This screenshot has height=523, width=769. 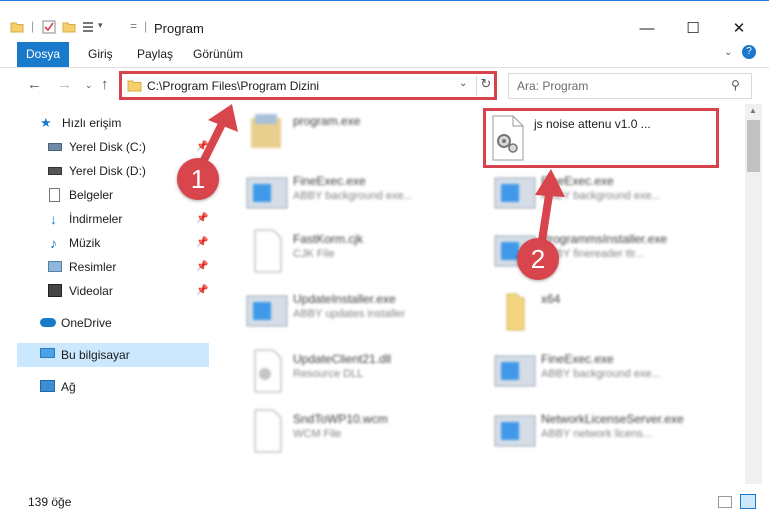 What do you see at coordinates (133, 219) in the screenshot?
I see `nav-item-downloads: ↓ İndirmeler 📌` at bounding box center [133, 219].